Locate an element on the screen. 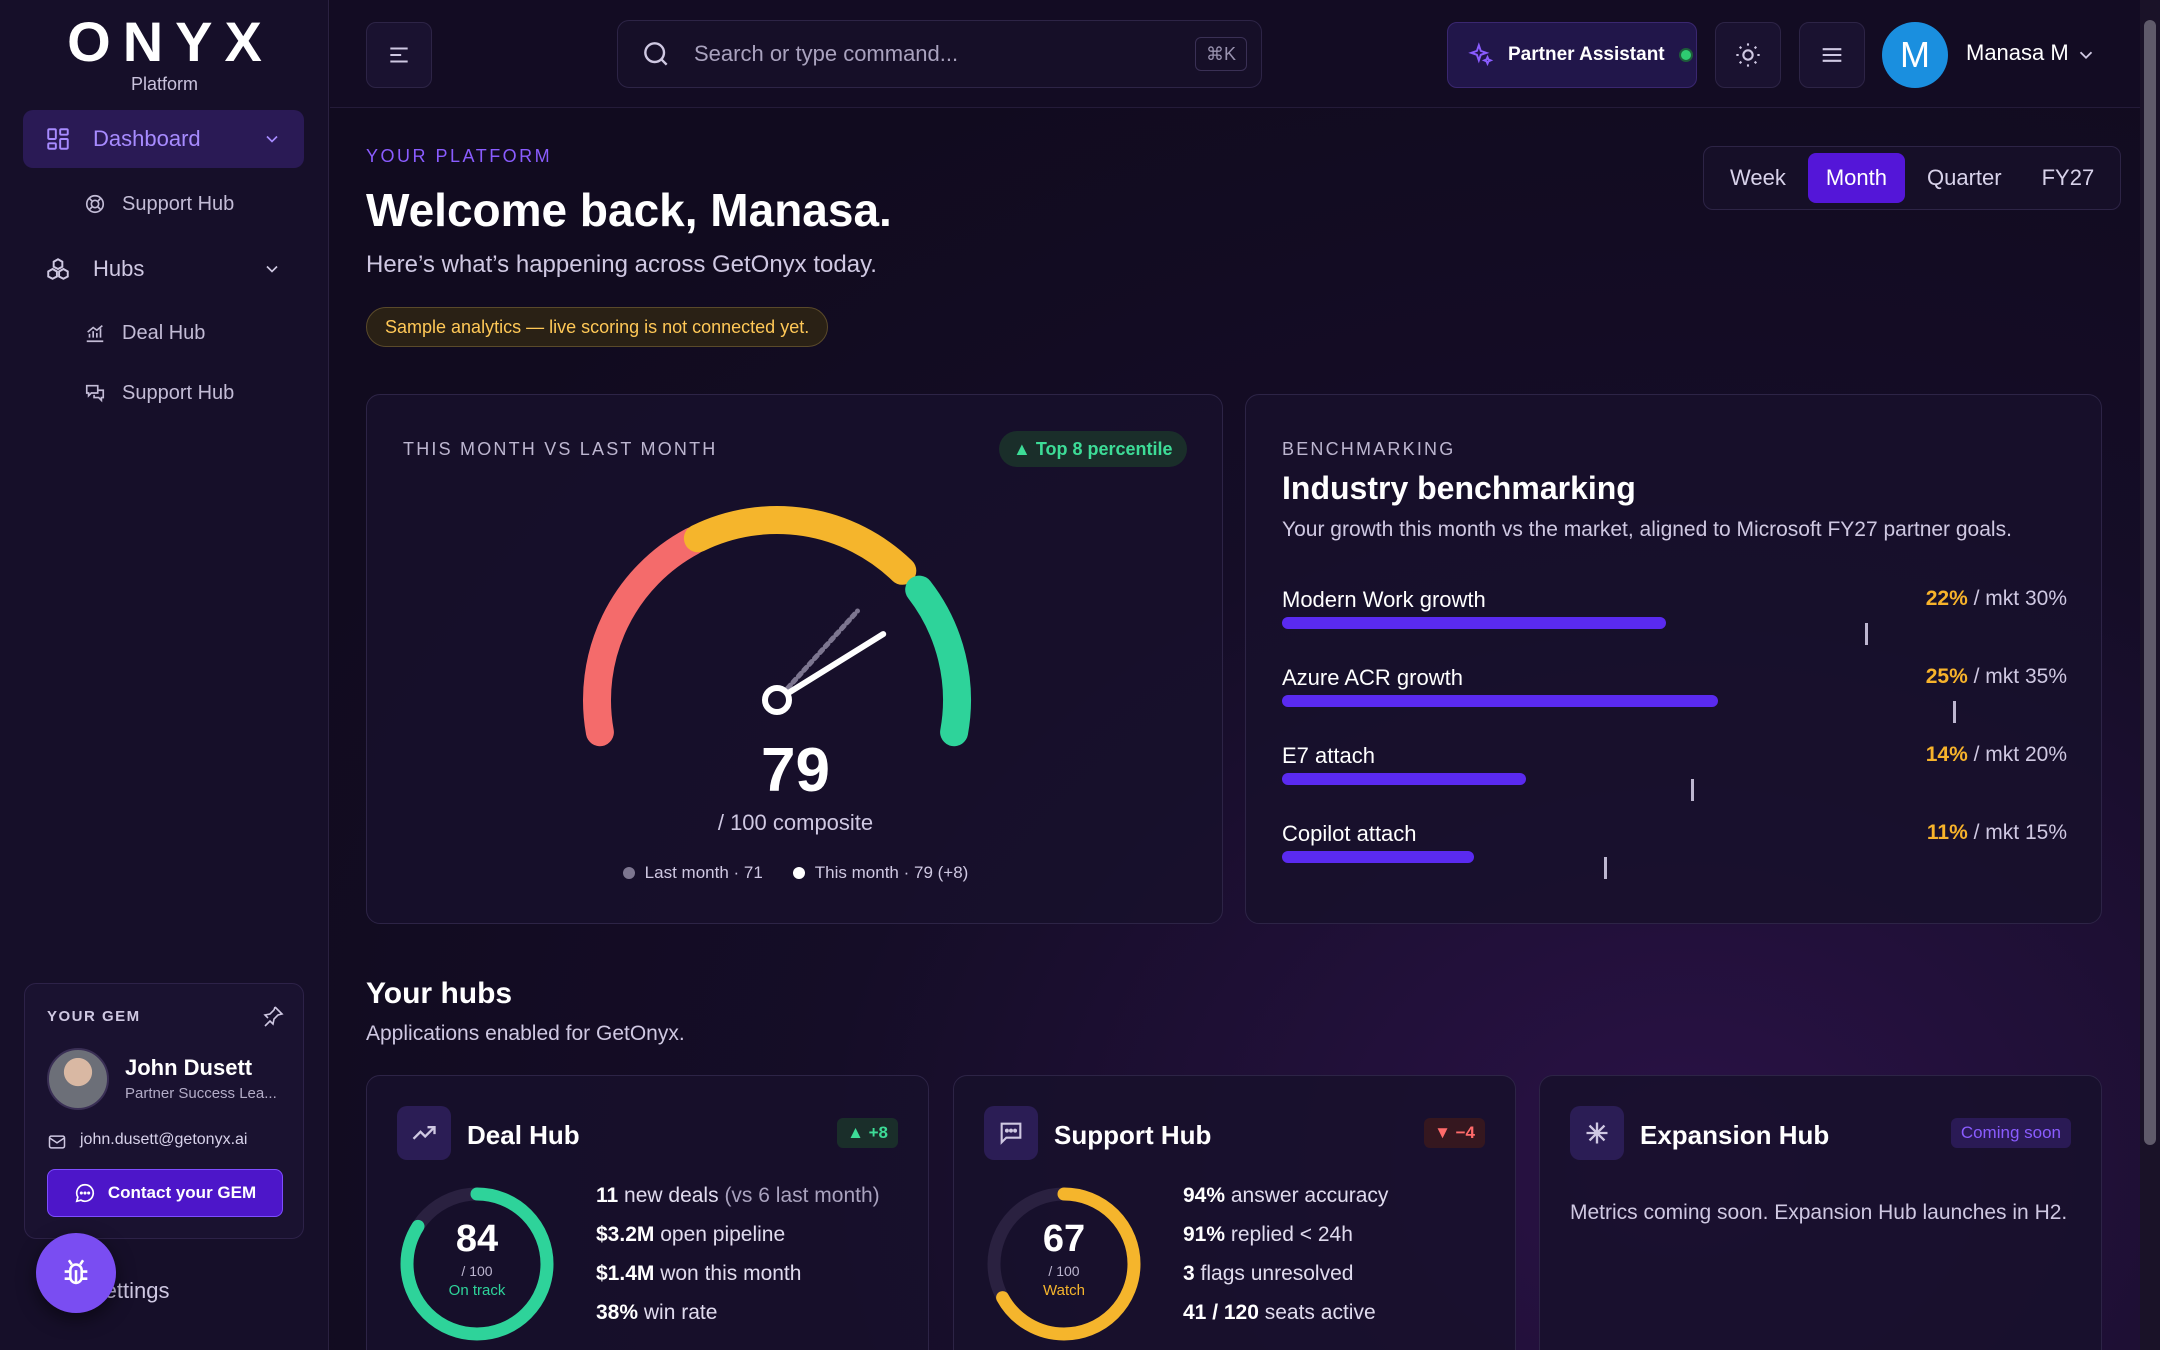 Image resolution: width=2160 pixels, height=1350 pixels. hub-stat: 41 / 120 seats active is located at coordinates (1285, 1320).